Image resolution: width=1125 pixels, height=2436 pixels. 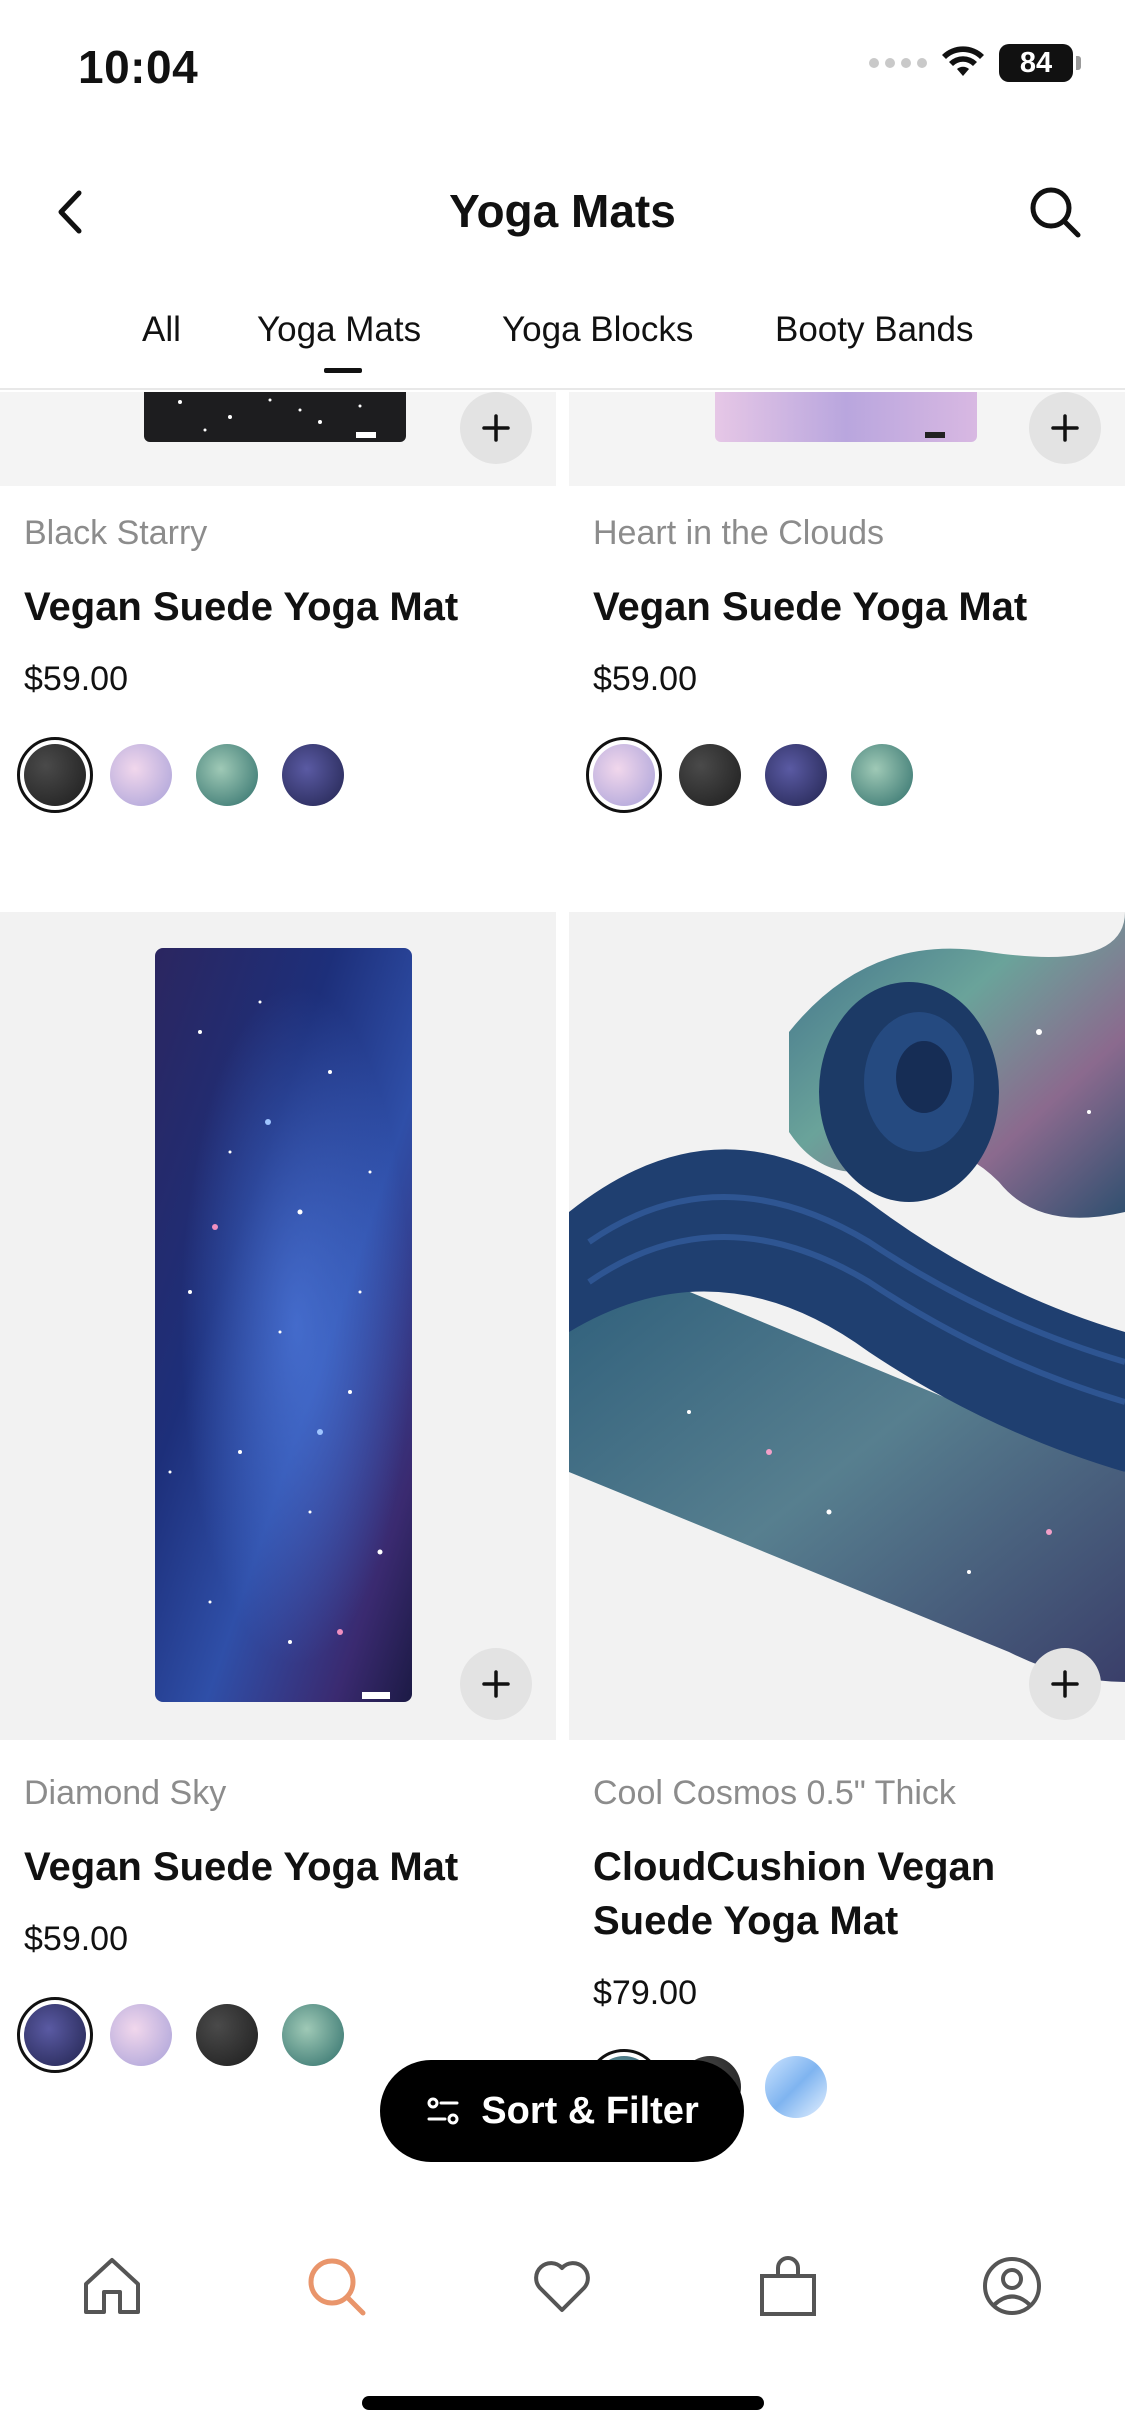 I want to click on search-button, so click(x=1055, y=212).